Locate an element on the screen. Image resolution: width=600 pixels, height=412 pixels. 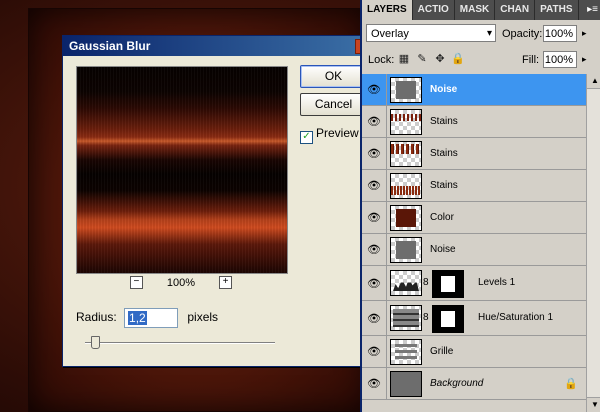
layer-name: Color is located at coordinates (442, 217).